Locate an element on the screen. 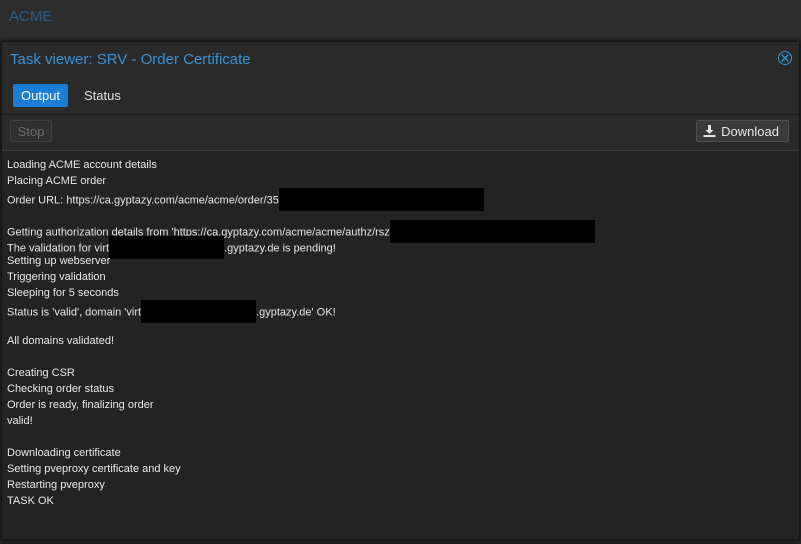 The image size is (801, 544). log-line-suffix: .gyptazy.de' OK! is located at coordinates (296, 312).